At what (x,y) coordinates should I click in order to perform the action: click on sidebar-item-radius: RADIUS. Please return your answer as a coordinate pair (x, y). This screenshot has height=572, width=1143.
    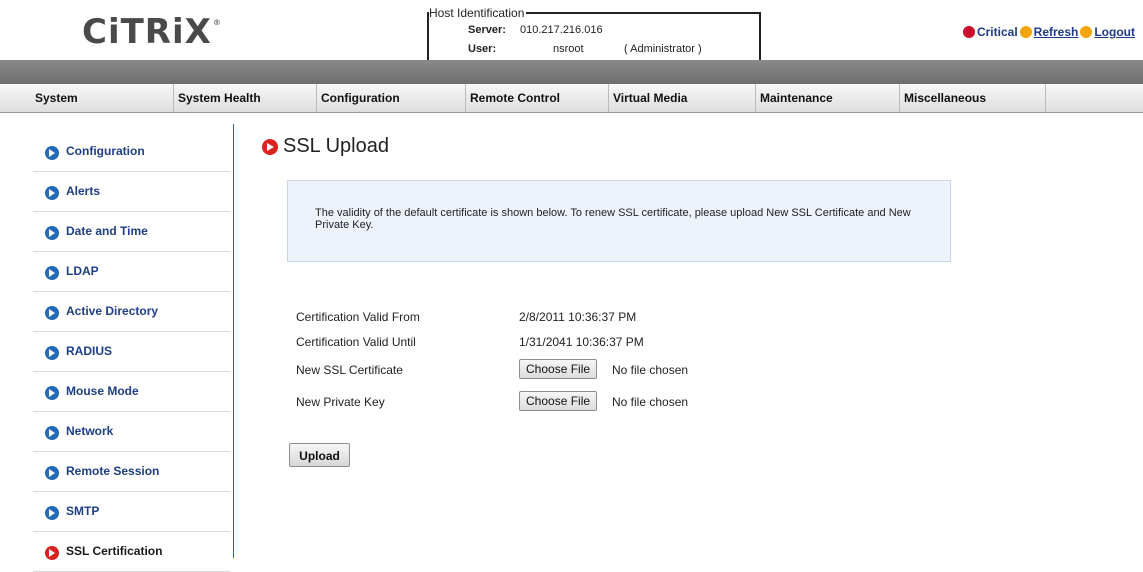
    Looking at the image, I should click on (131, 352).